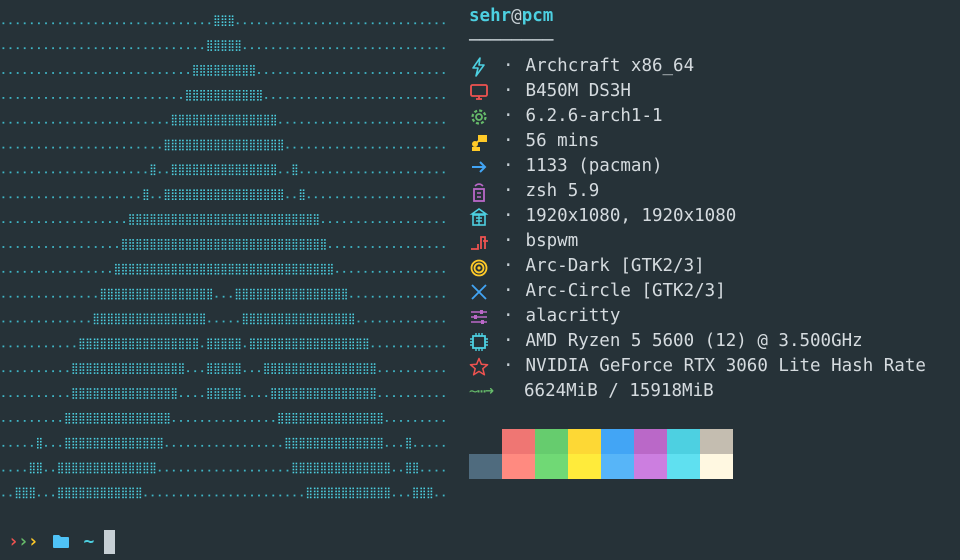 This screenshot has height=560, width=960. Describe the element at coordinates (625, 291) in the screenshot. I see `info-value: Arc-Circle [GTK2/3]` at that location.